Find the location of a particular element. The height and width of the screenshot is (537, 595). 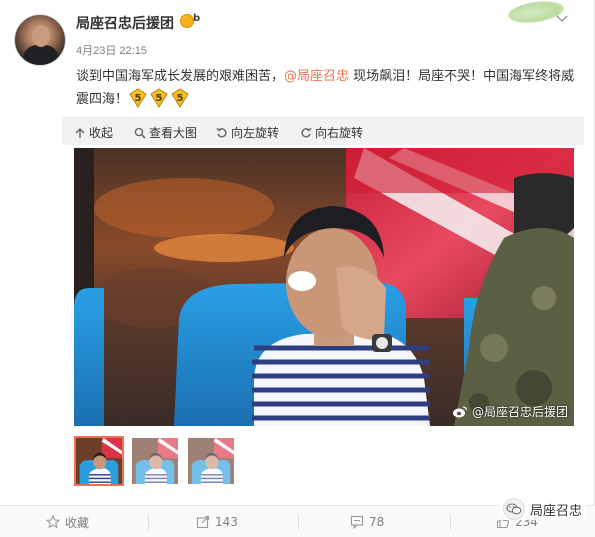

star-icon is located at coordinates (53, 522).